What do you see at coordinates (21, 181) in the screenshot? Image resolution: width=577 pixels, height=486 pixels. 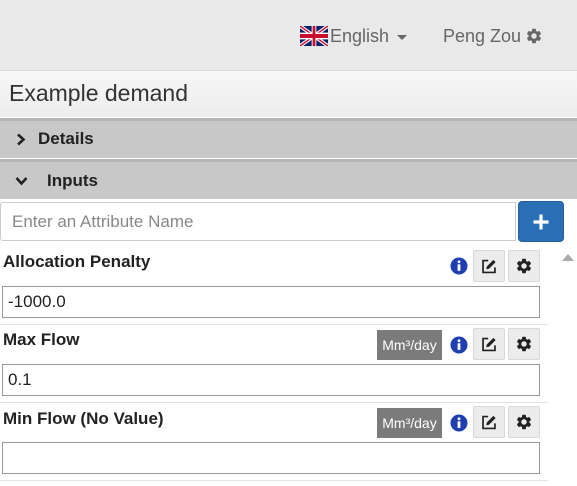 I see `chevron-down-icon` at bounding box center [21, 181].